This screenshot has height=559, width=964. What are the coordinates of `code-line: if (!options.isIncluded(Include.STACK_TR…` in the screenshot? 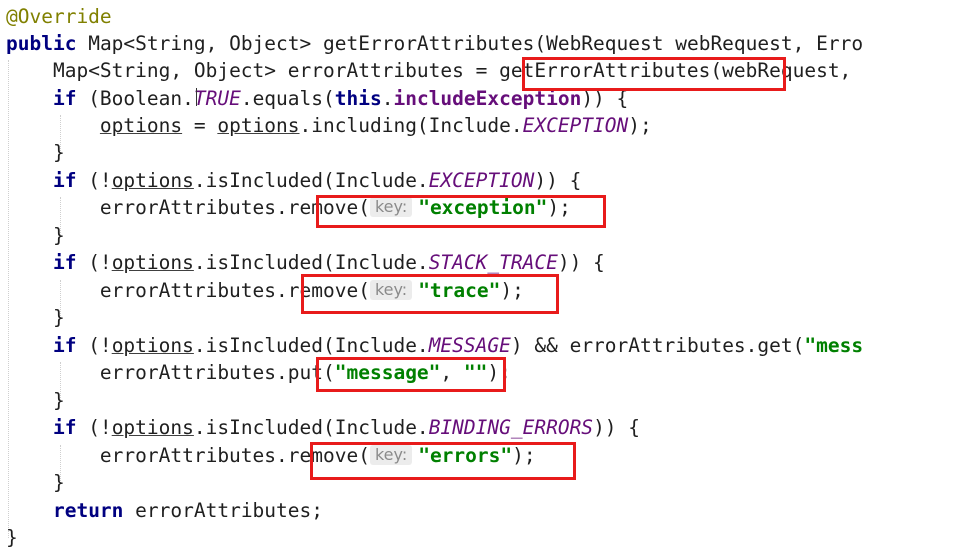 It's located at (305, 262).